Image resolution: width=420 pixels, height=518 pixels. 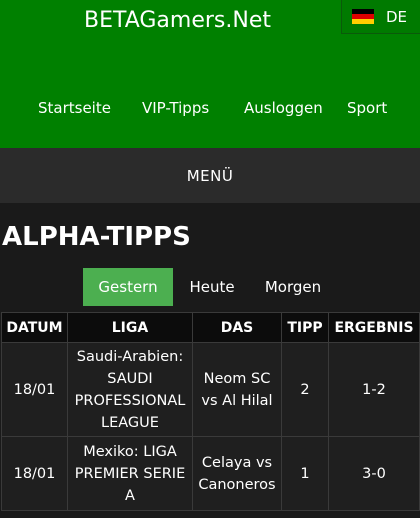 I want to click on cell-result: 3-0, so click(x=374, y=473).